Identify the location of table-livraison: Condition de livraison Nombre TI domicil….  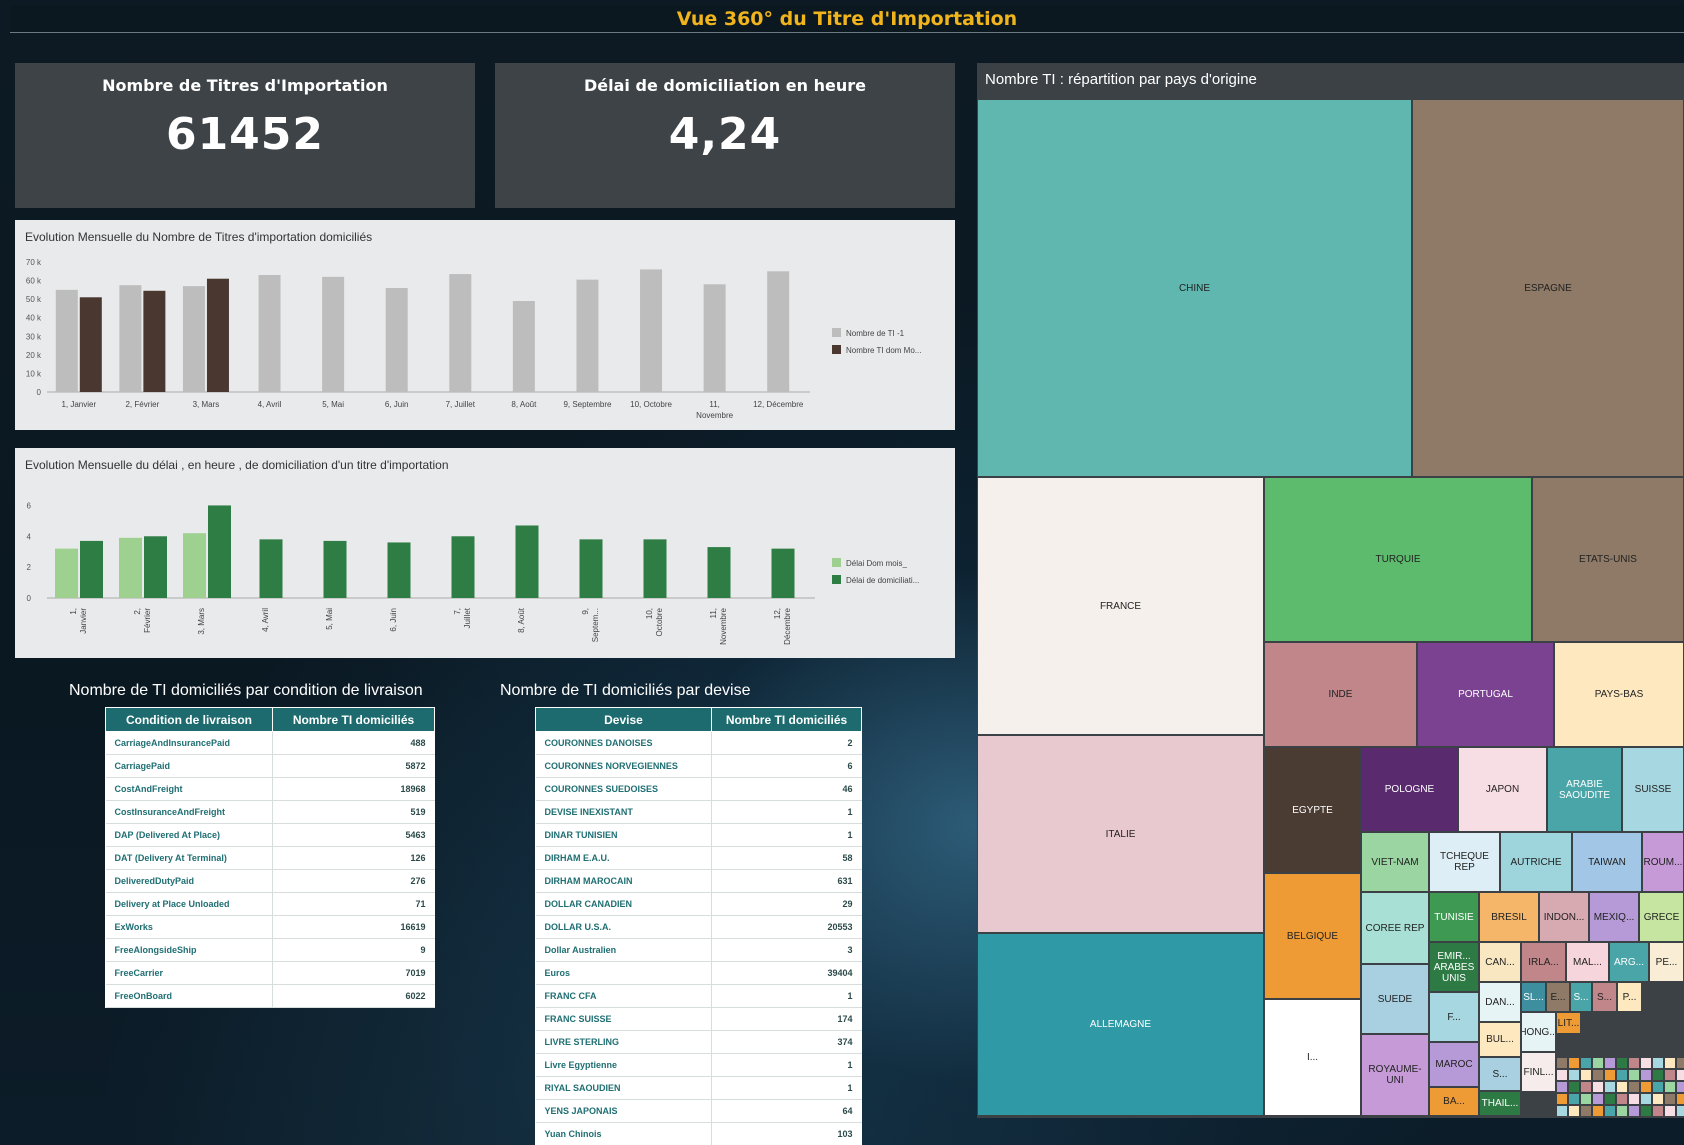
(270, 857).